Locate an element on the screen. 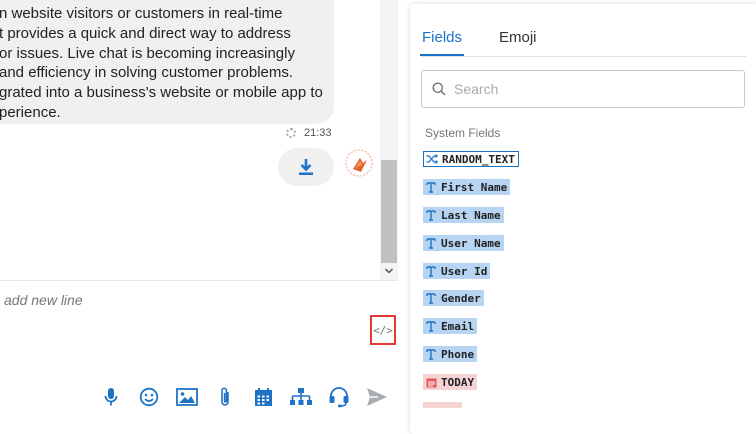  emoji-icon is located at coordinates (149, 397).